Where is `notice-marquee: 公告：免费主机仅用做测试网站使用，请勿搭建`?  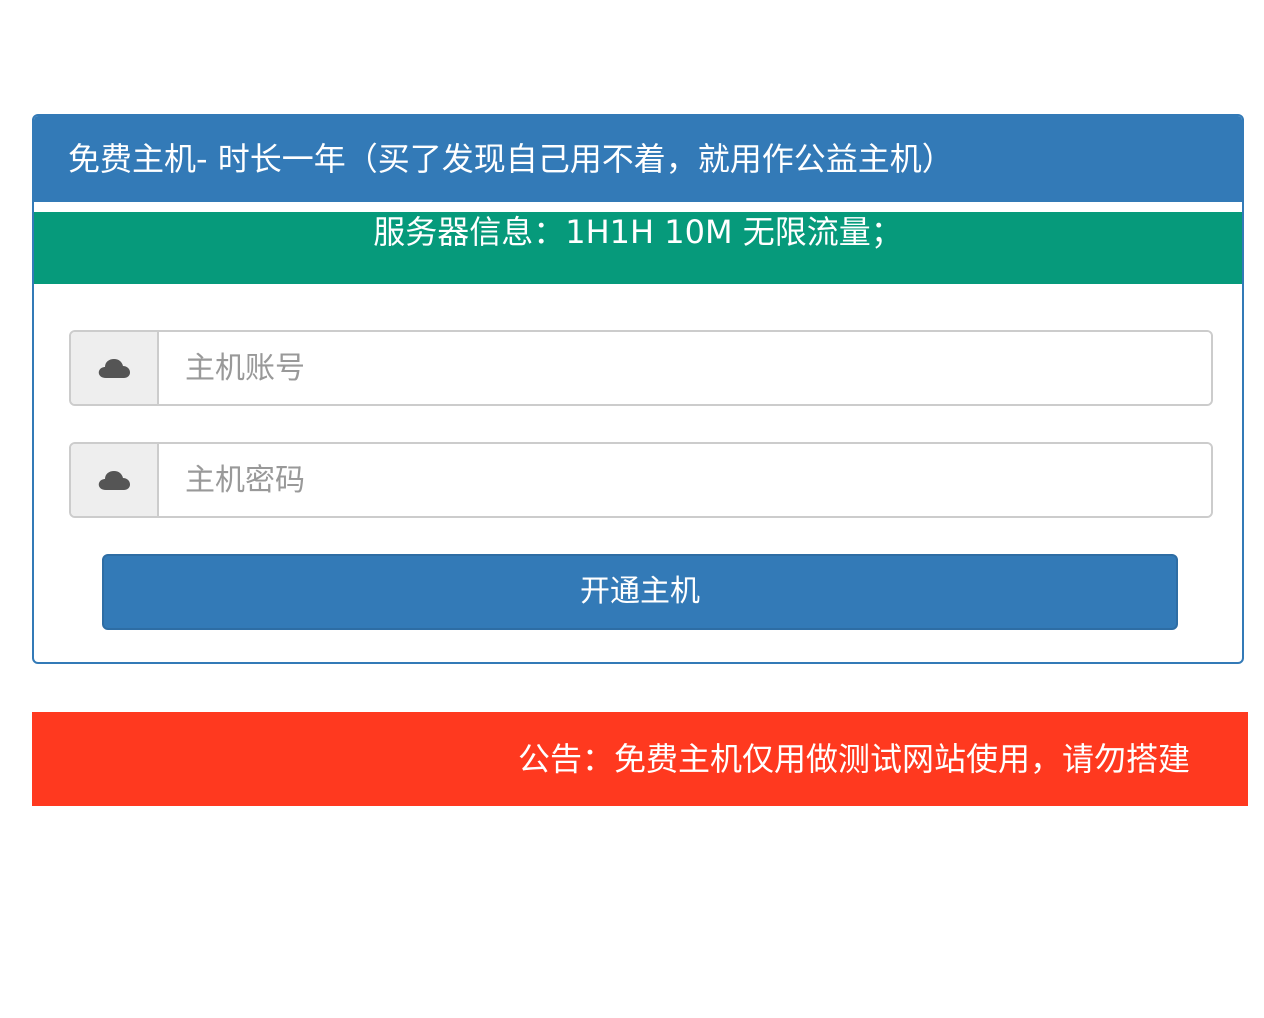
notice-marquee: 公告：免费主机仅用做测试网站使用，请勿搭建 is located at coordinates (640, 759).